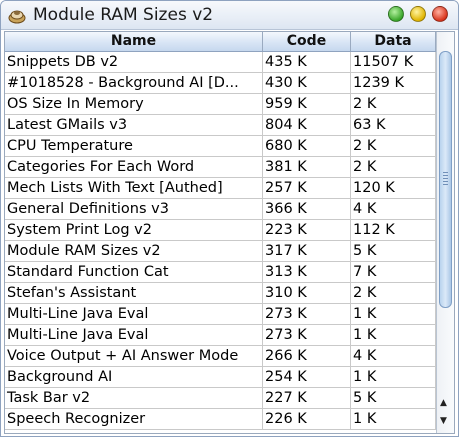 Image resolution: width=459 pixels, height=437 pixels. What do you see at coordinates (307, 272) in the screenshot?
I see `cell-code: 313 K` at bounding box center [307, 272].